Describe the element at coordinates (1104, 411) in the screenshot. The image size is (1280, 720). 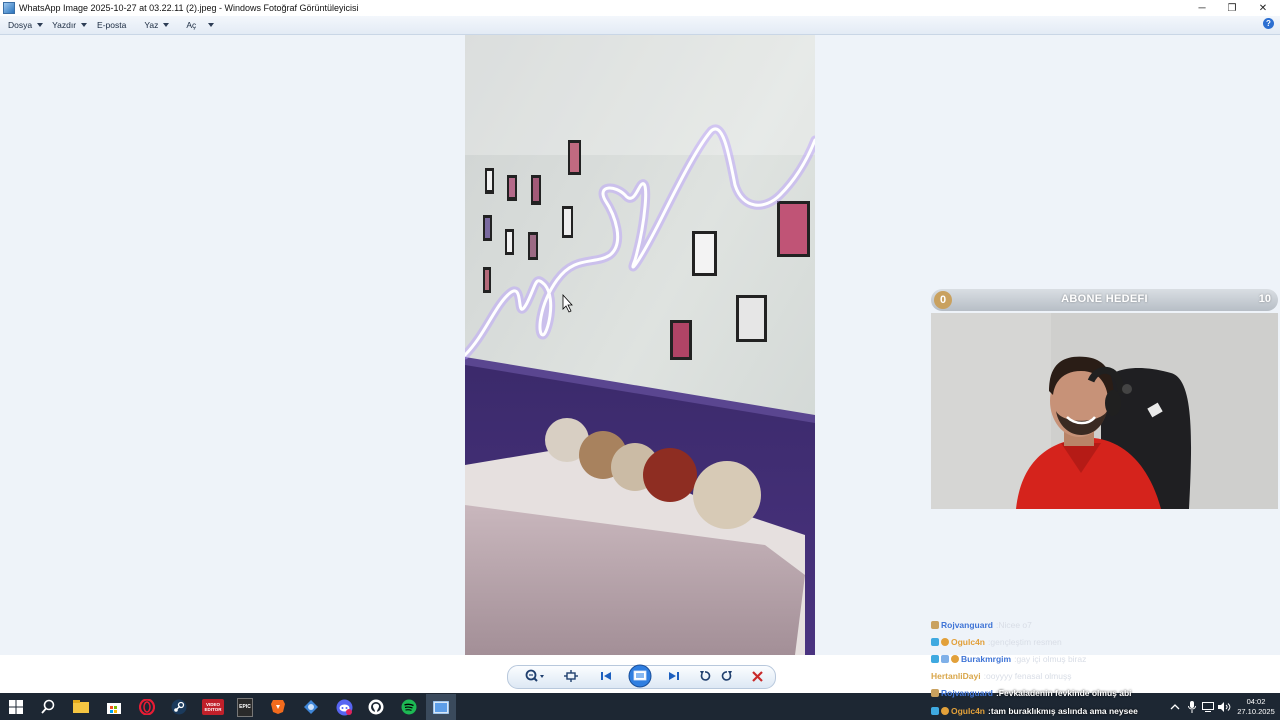
I see `webcam-feed` at that location.